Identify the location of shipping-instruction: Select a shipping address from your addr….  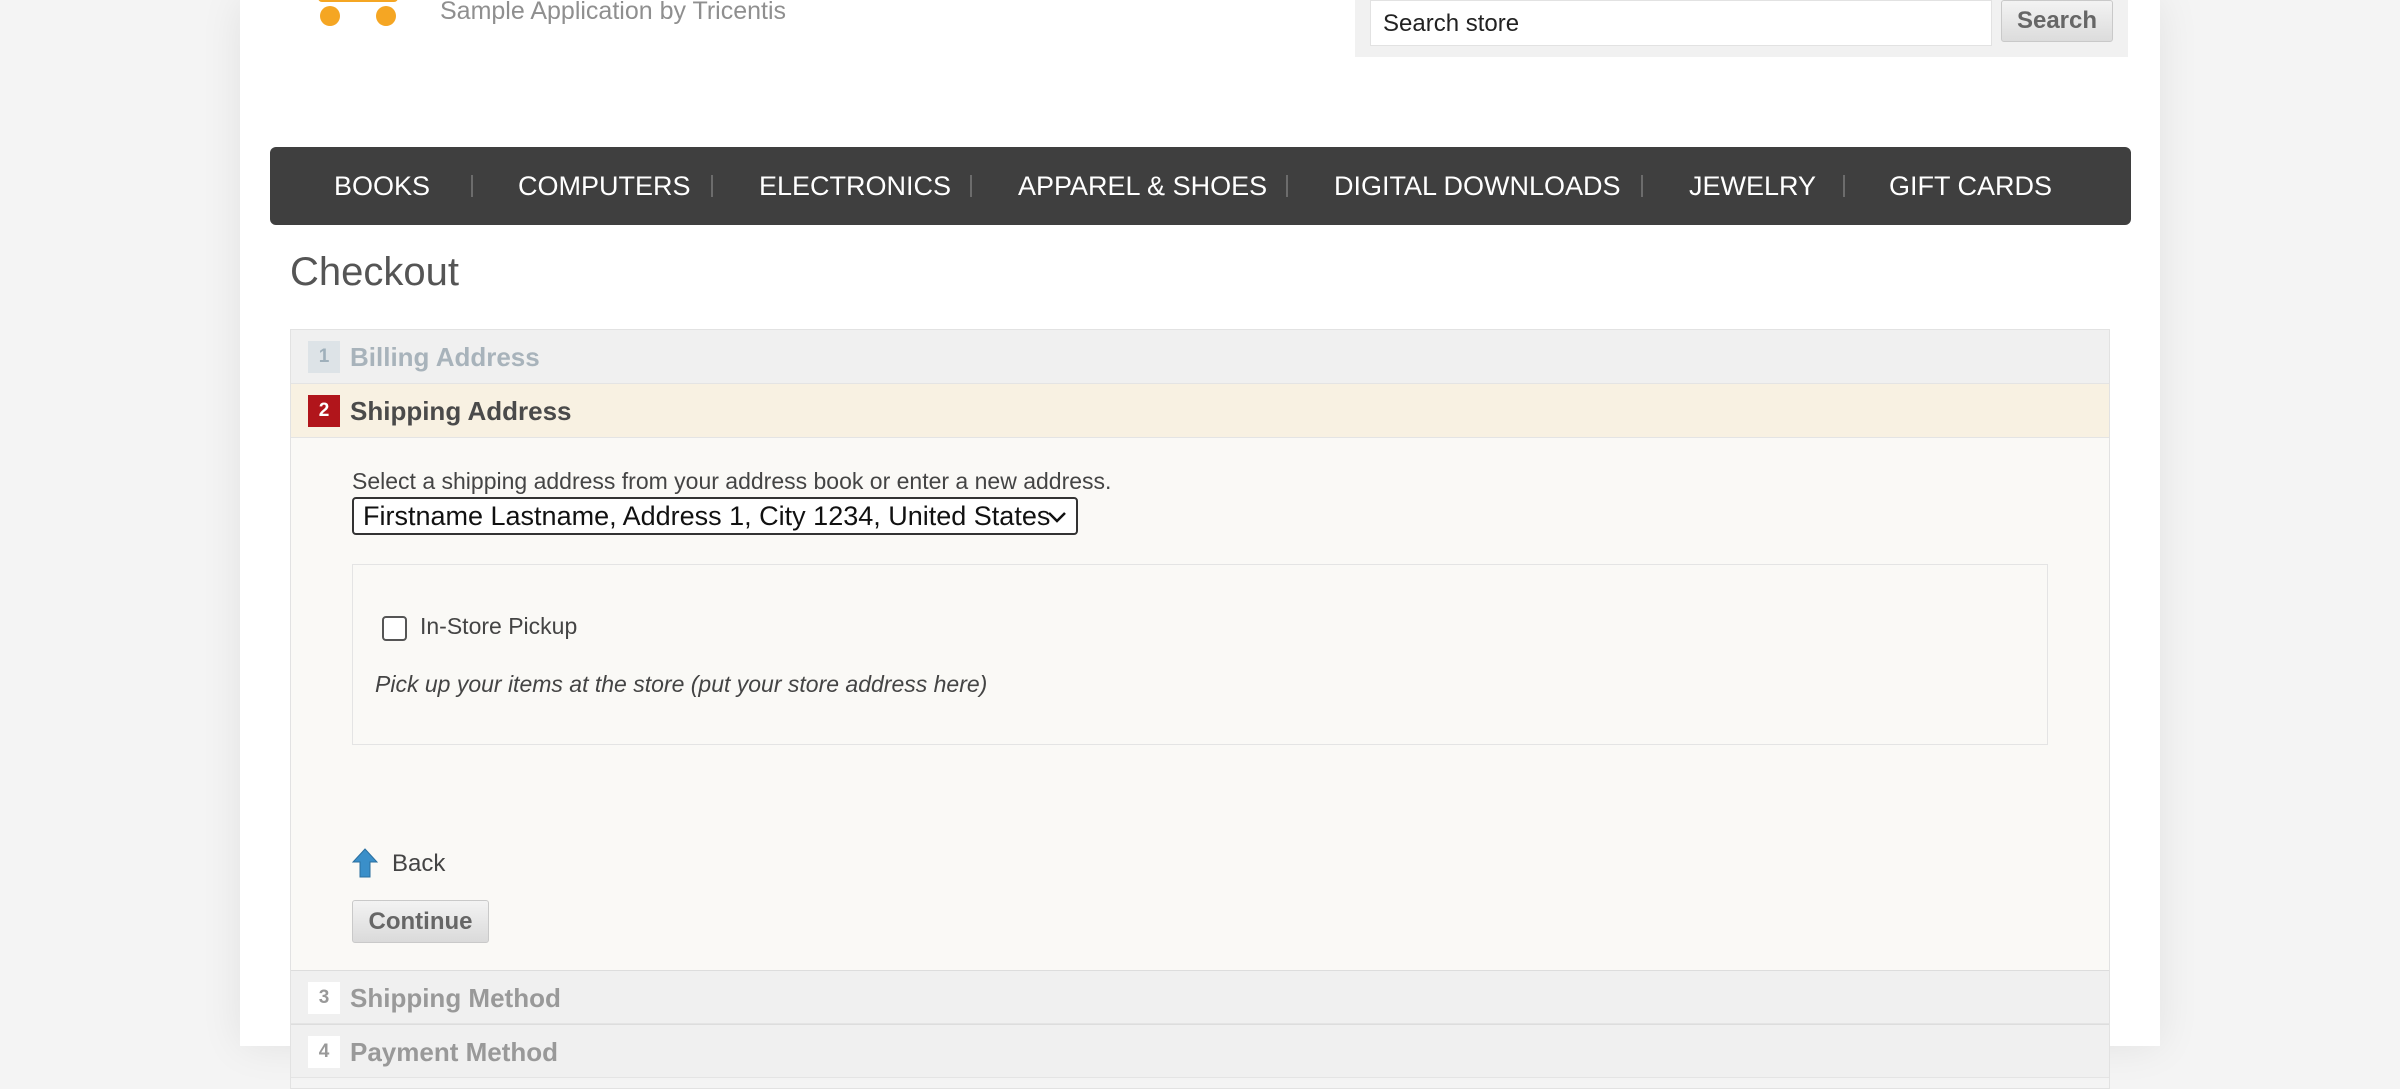
(732, 481).